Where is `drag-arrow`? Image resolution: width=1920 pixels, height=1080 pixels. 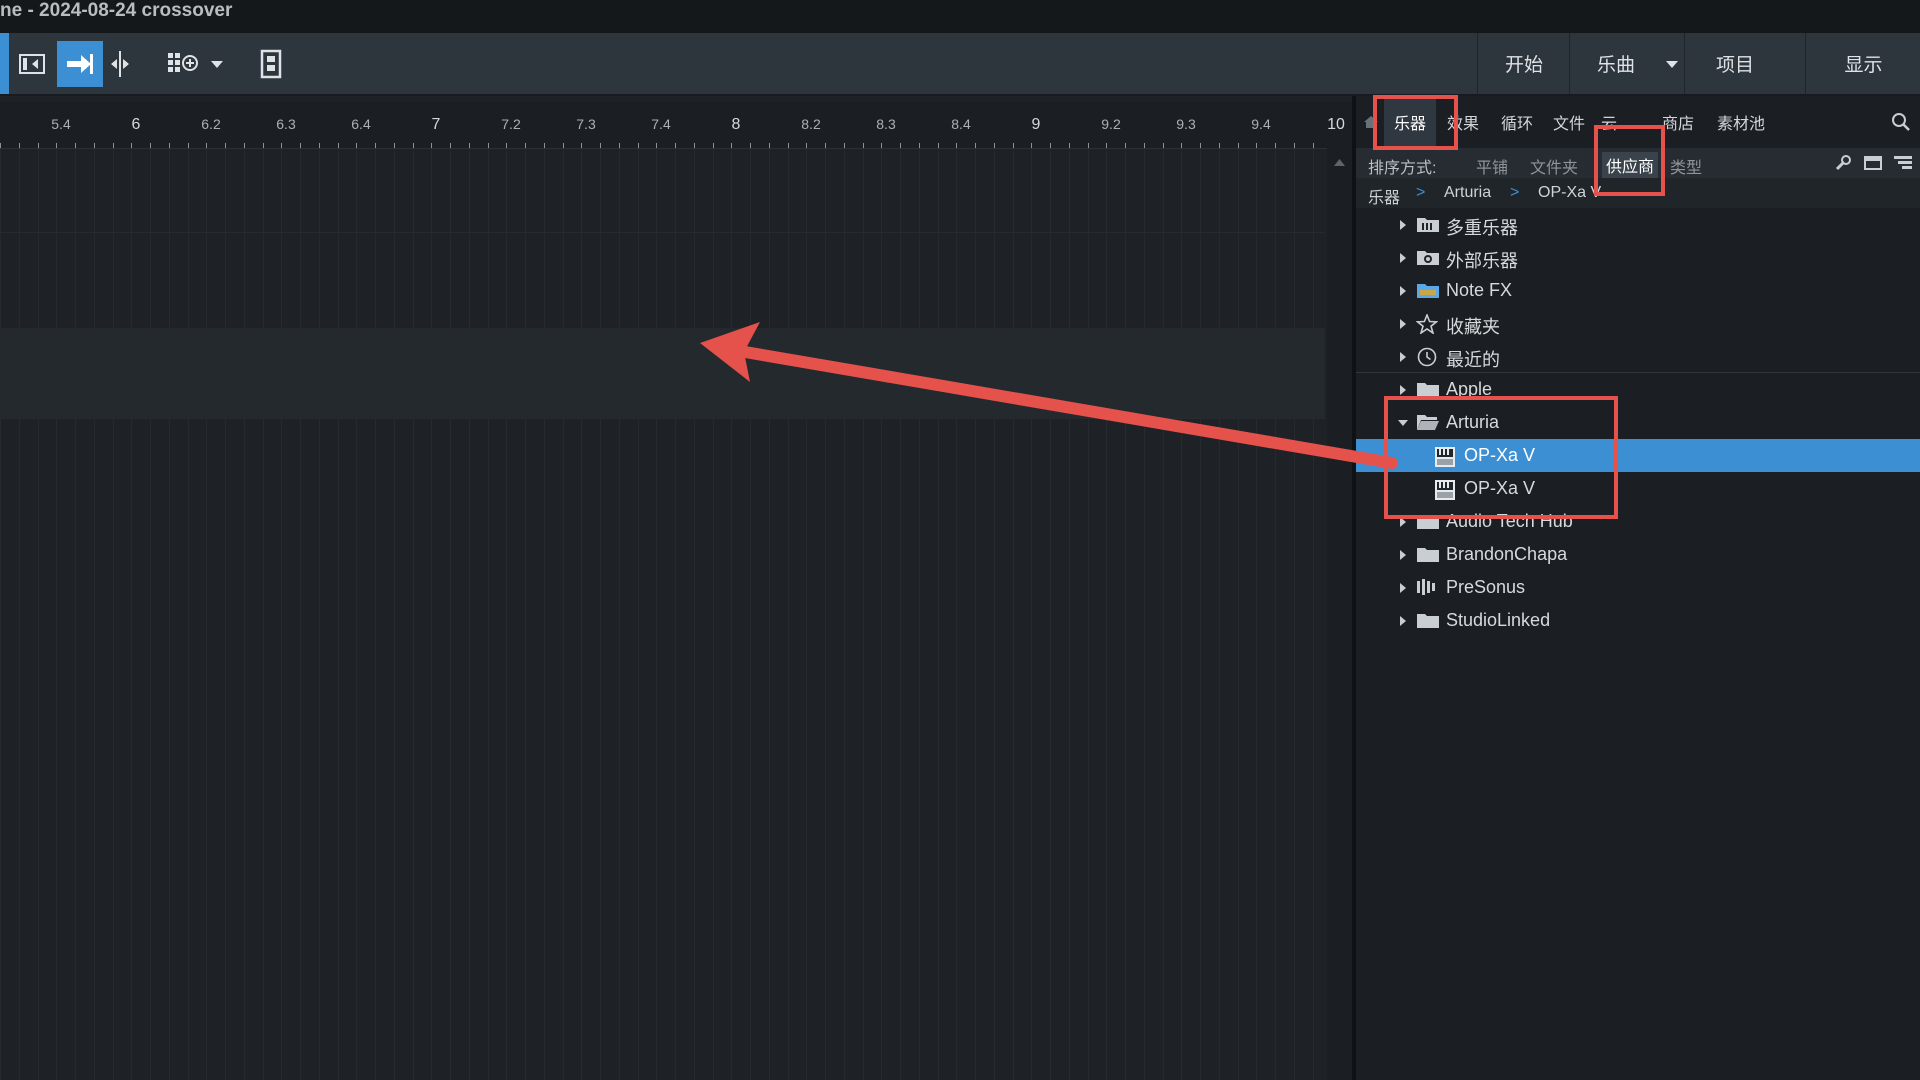
drag-arrow is located at coordinates (1049, 395).